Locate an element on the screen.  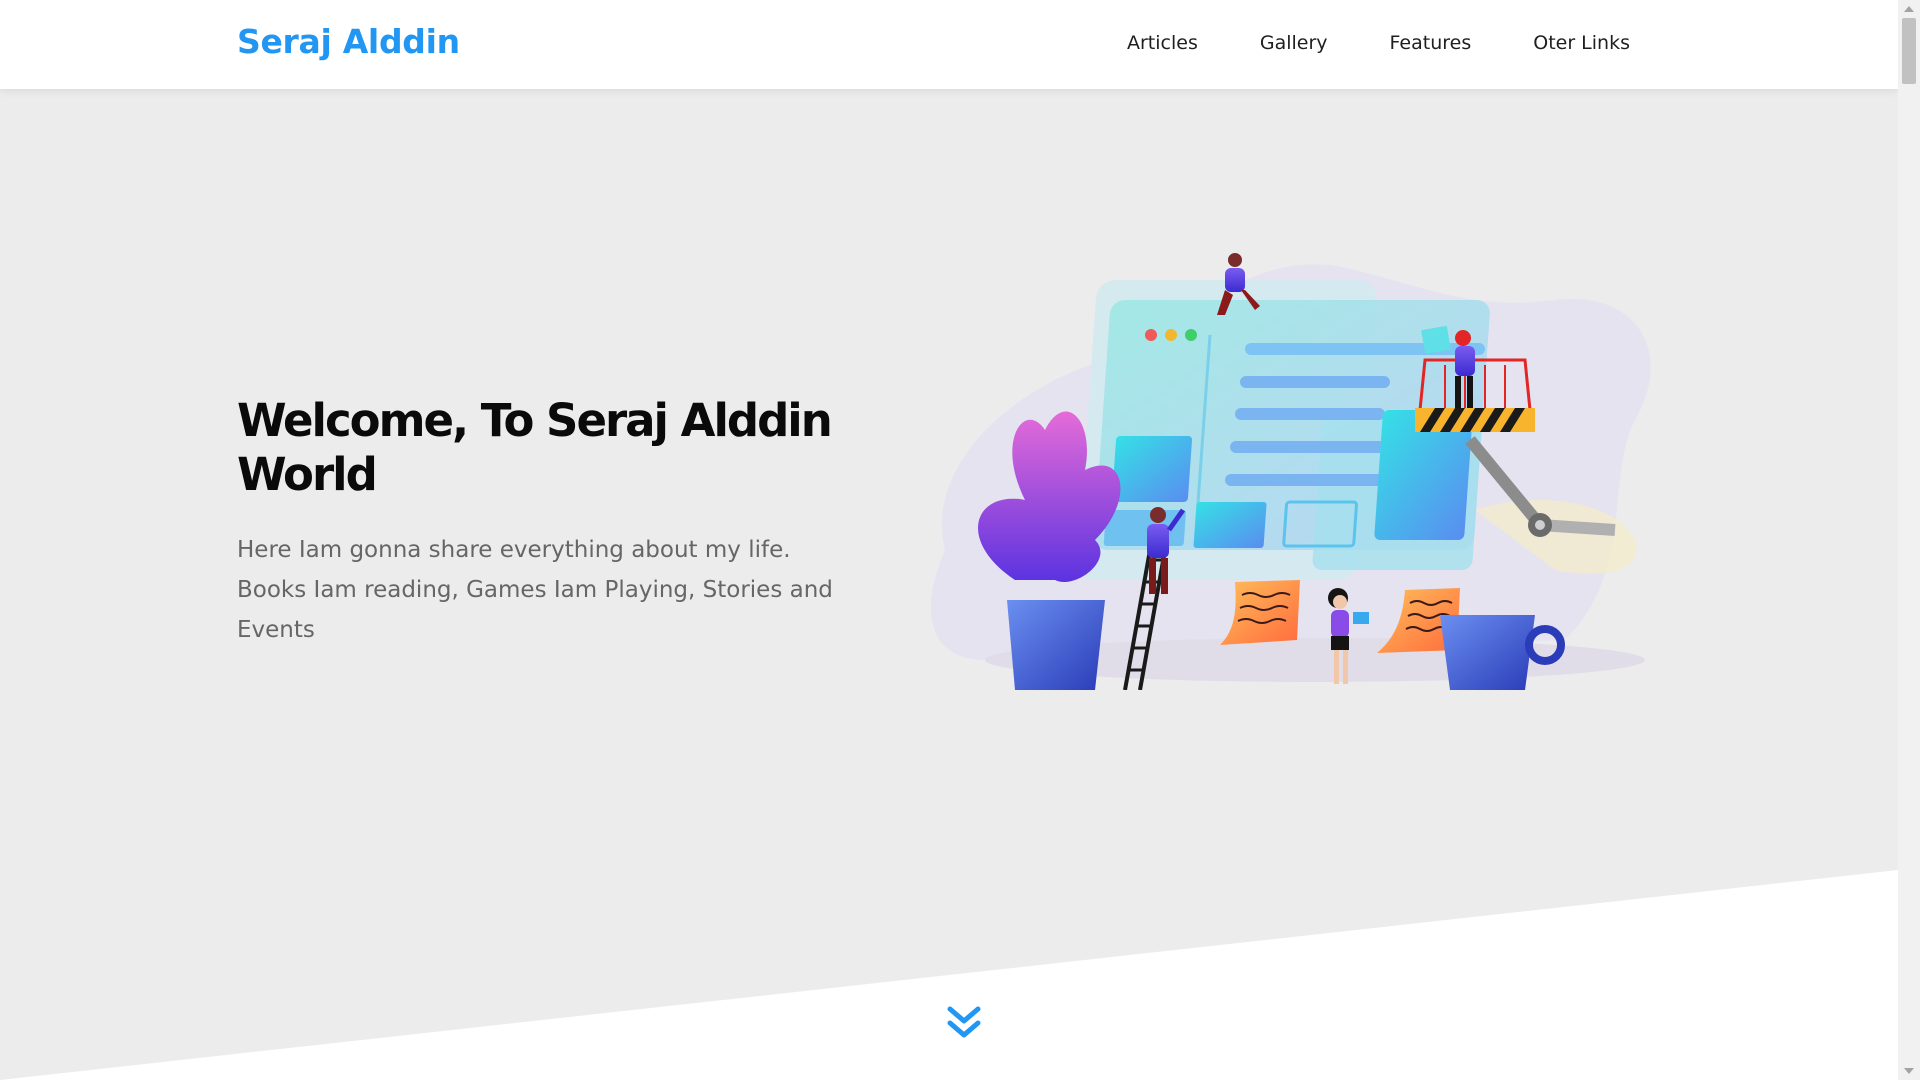
nav-link-gallery: Gallery is located at coordinates (1294, 43).